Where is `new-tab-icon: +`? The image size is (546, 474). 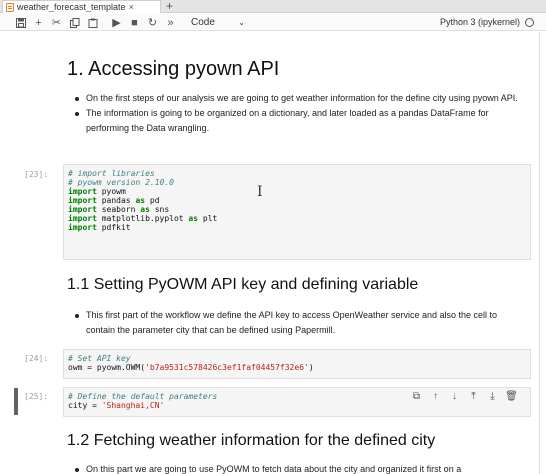
new-tab-icon: + is located at coordinates (169, 6).